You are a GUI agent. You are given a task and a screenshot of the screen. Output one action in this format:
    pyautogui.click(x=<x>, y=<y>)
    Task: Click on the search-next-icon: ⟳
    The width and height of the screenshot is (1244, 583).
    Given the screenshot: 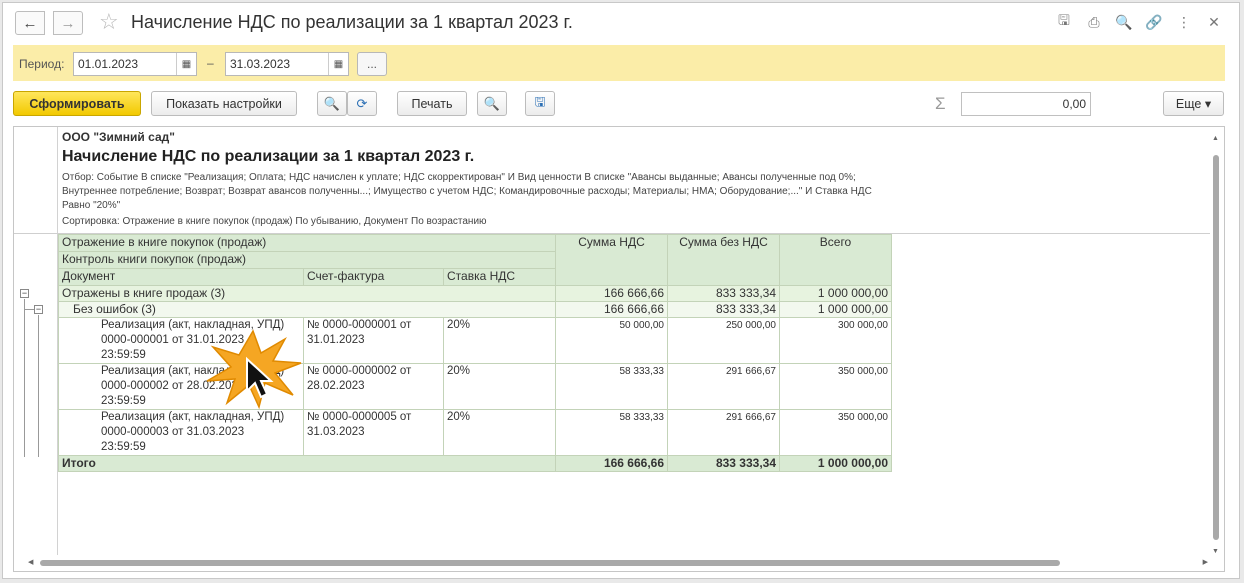 What is the action you would take?
    pyautogui.click(x=362, y=103)
    